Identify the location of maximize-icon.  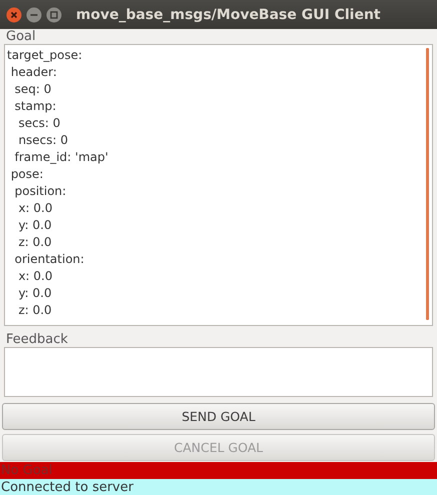
(54, 14).